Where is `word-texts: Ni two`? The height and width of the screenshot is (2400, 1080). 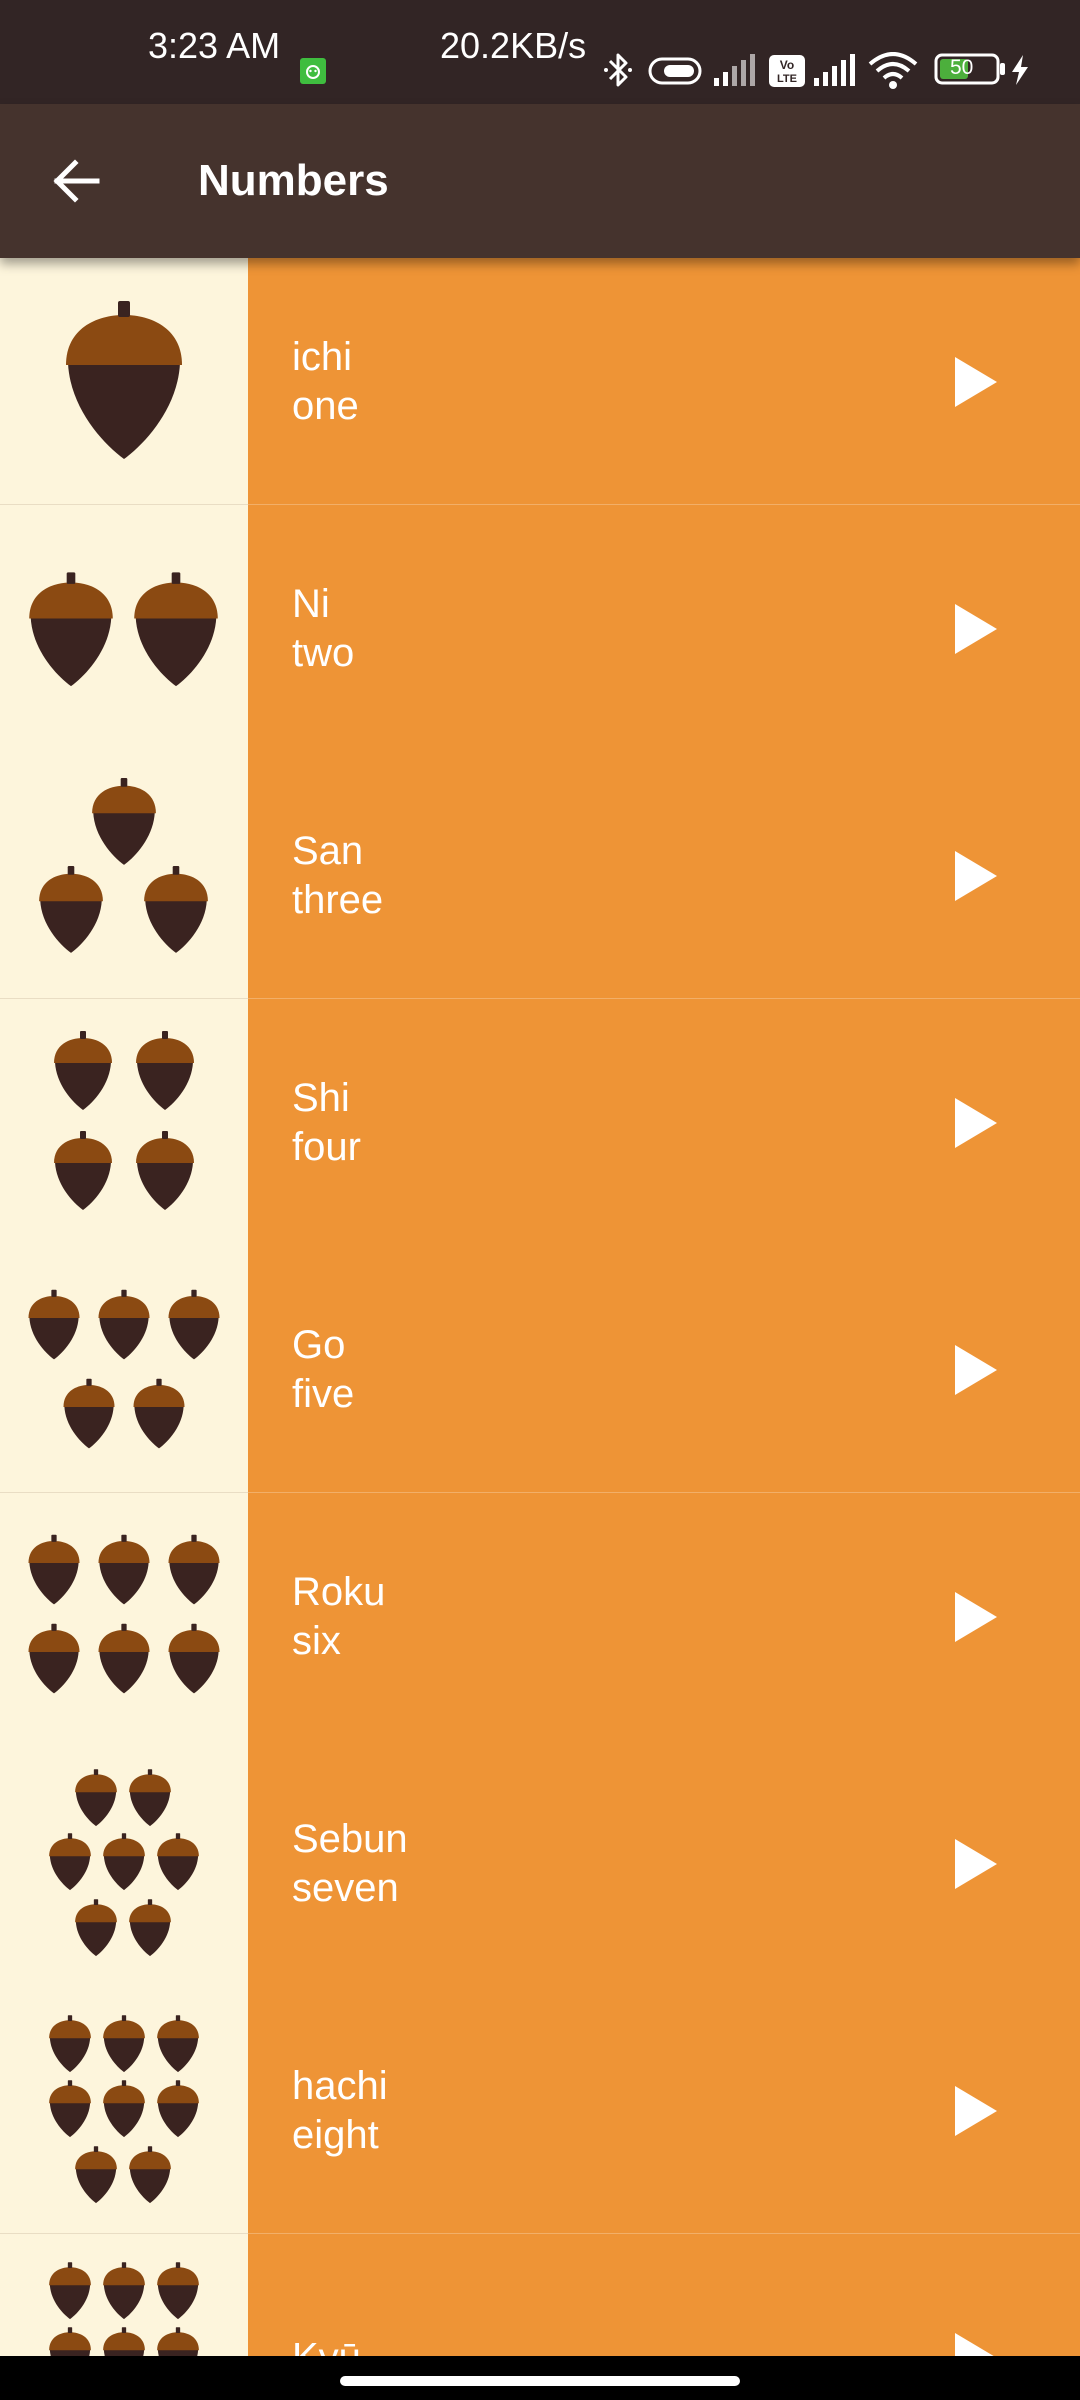 word-texts: Ni two is located at coordinates (323, 629).